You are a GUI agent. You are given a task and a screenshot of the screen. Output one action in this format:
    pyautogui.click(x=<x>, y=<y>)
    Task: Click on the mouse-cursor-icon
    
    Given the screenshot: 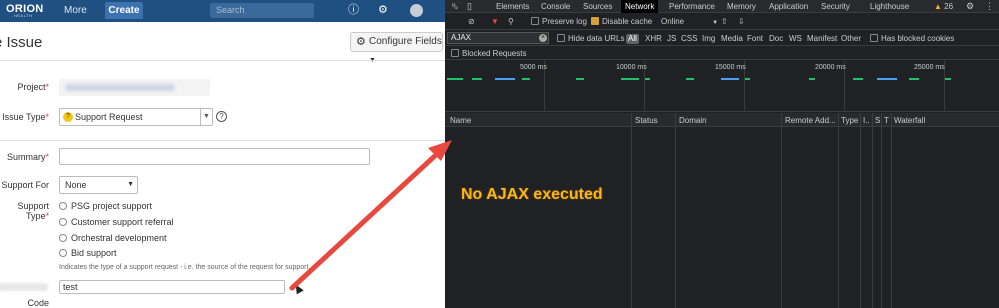 What is the action you would take?
    pyautogui.click(x=298, y=288)
    